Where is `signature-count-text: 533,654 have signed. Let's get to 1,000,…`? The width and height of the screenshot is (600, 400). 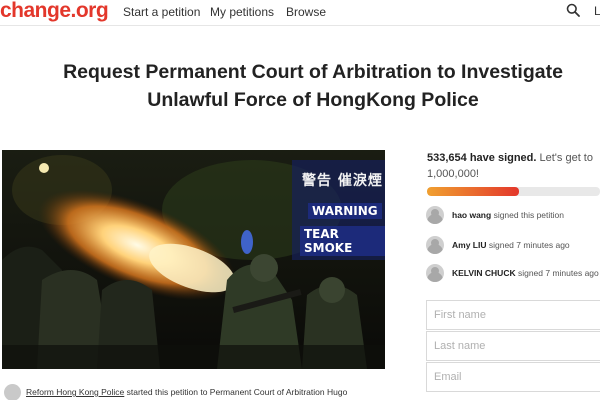 signature-count-text: 533,654 have signed. Let's get to 1,000,… is located at coordinates (512, 166).